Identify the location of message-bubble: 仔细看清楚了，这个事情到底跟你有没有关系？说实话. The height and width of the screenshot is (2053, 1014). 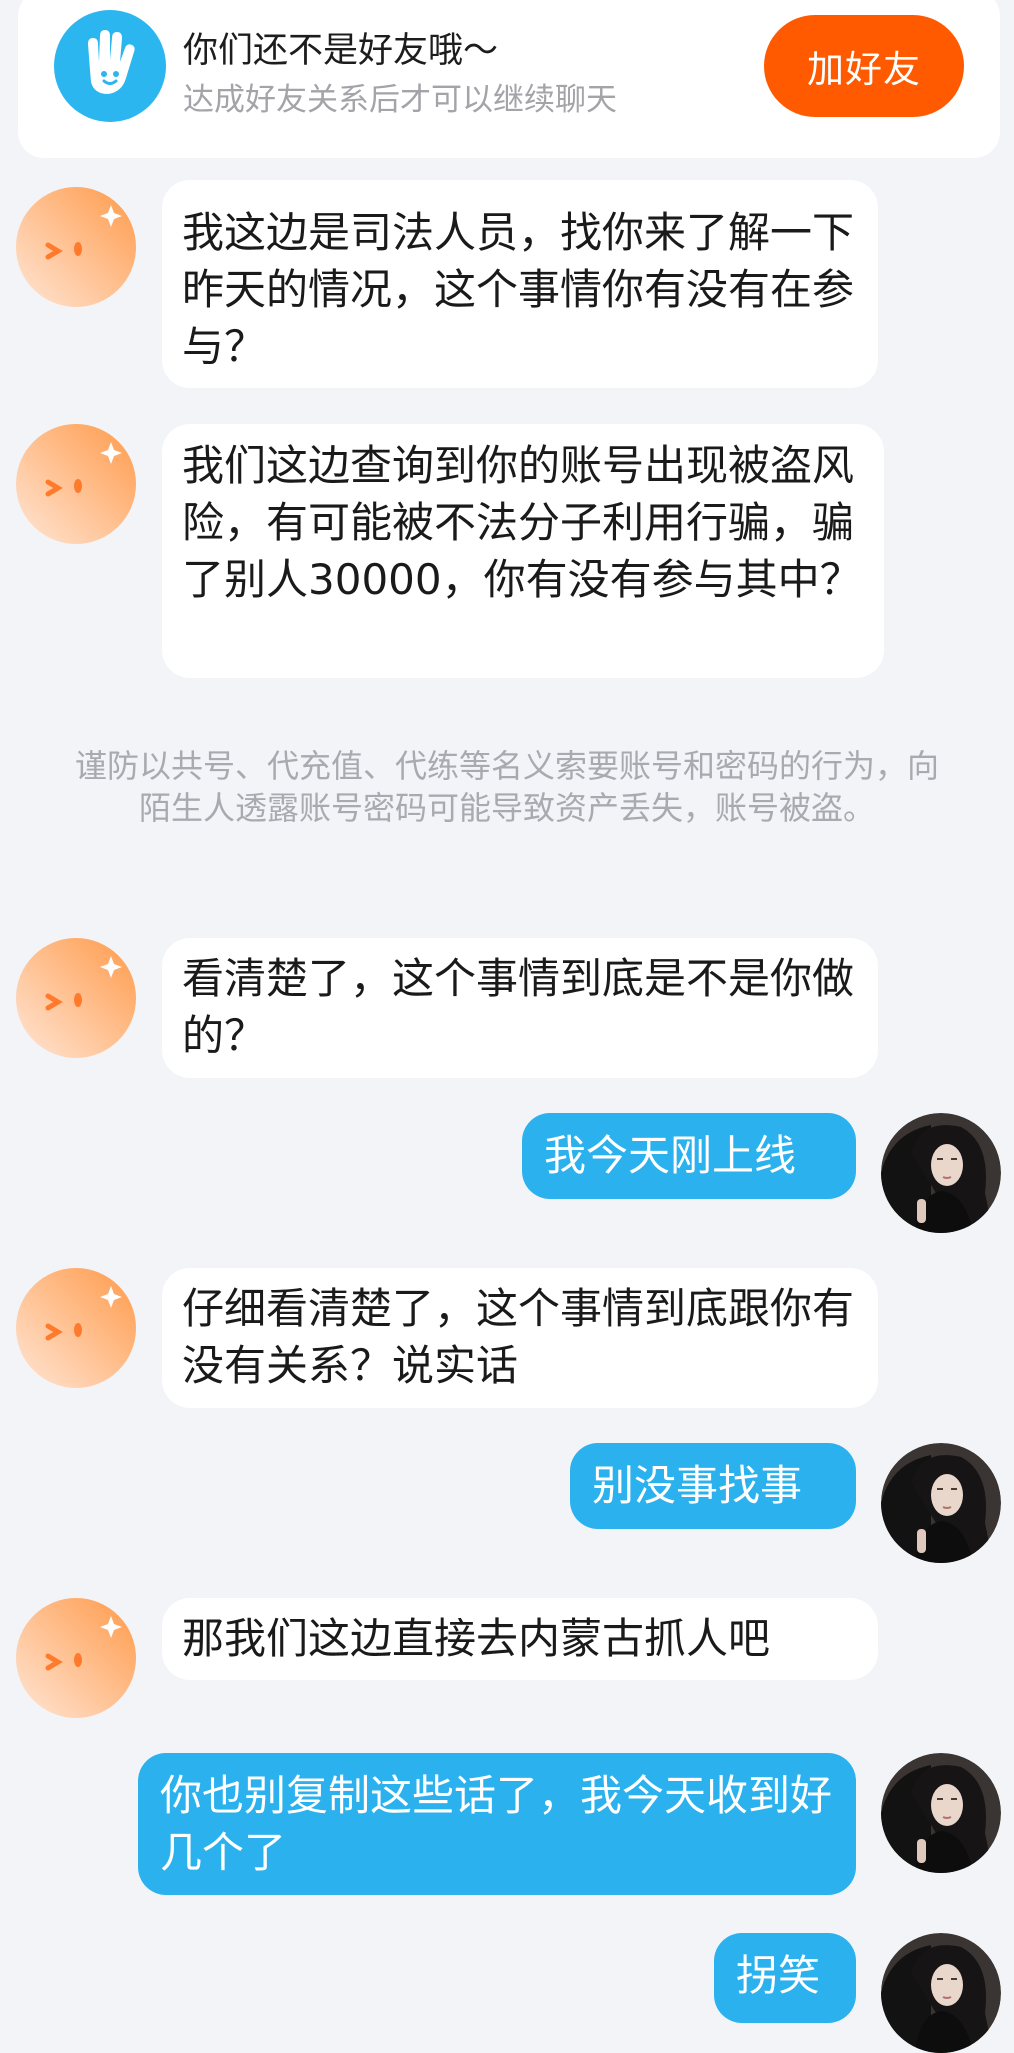
(520, 1338).